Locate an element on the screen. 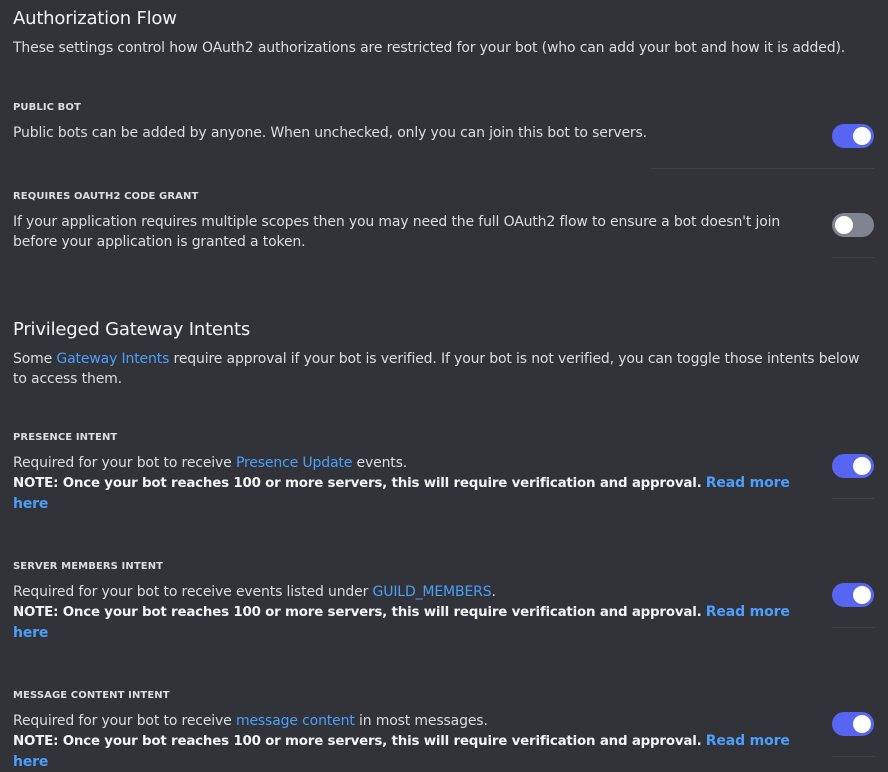 The image size is (888, 772). presence-intent-toggle is located at coordinates (853, 466).